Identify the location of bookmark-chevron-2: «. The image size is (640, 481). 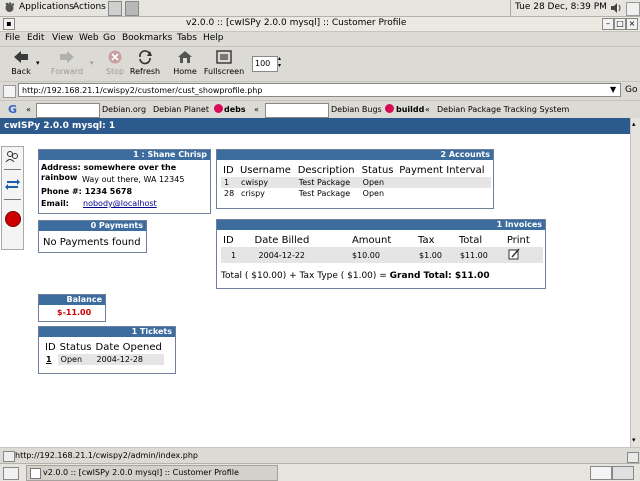
(256, 109).